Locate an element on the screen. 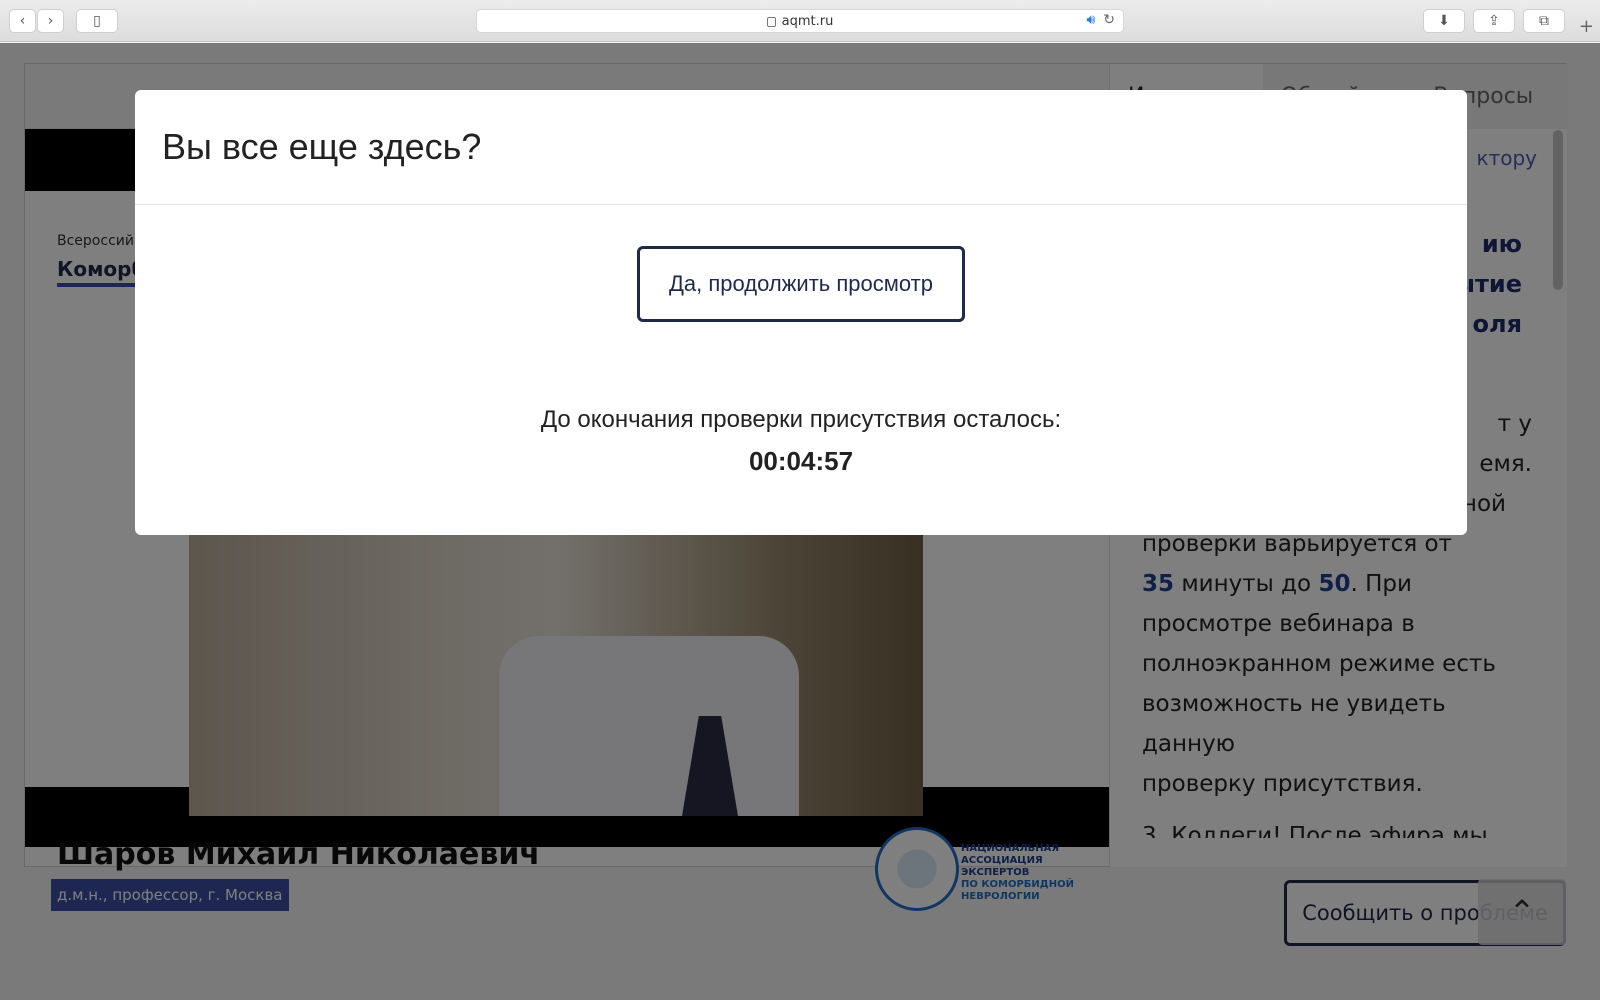  plus-icon: + is located at coordinates (1586, 26).